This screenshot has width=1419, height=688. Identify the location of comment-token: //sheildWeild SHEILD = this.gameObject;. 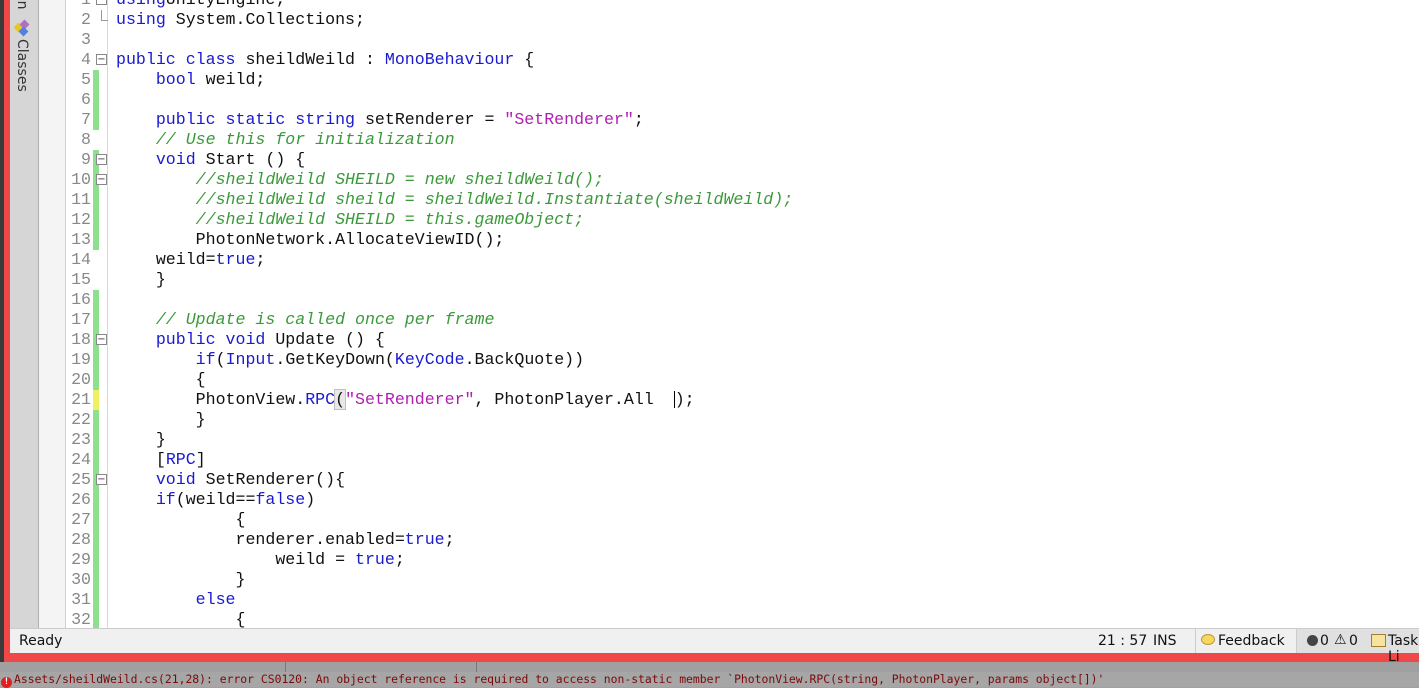
(390, 219).